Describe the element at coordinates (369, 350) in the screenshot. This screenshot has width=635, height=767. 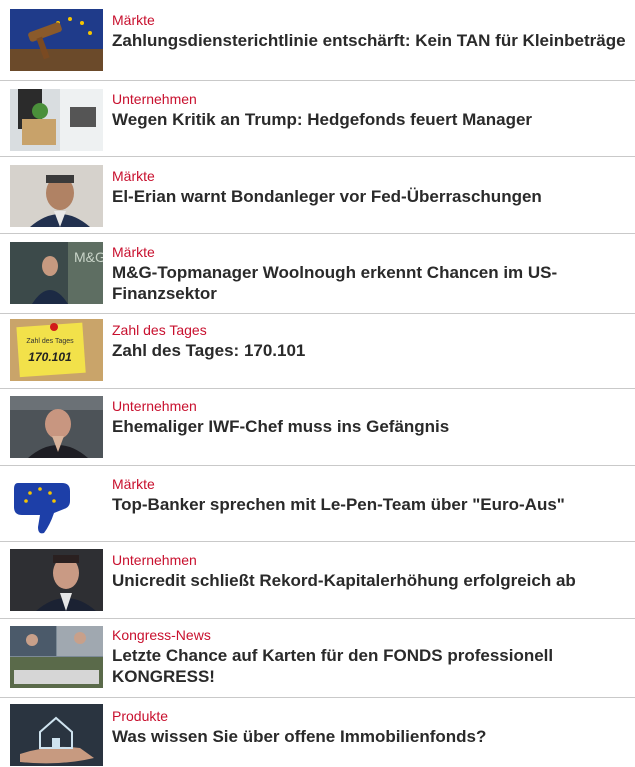
I see `article-title: Zahl des Tages: 170.101` at that location.